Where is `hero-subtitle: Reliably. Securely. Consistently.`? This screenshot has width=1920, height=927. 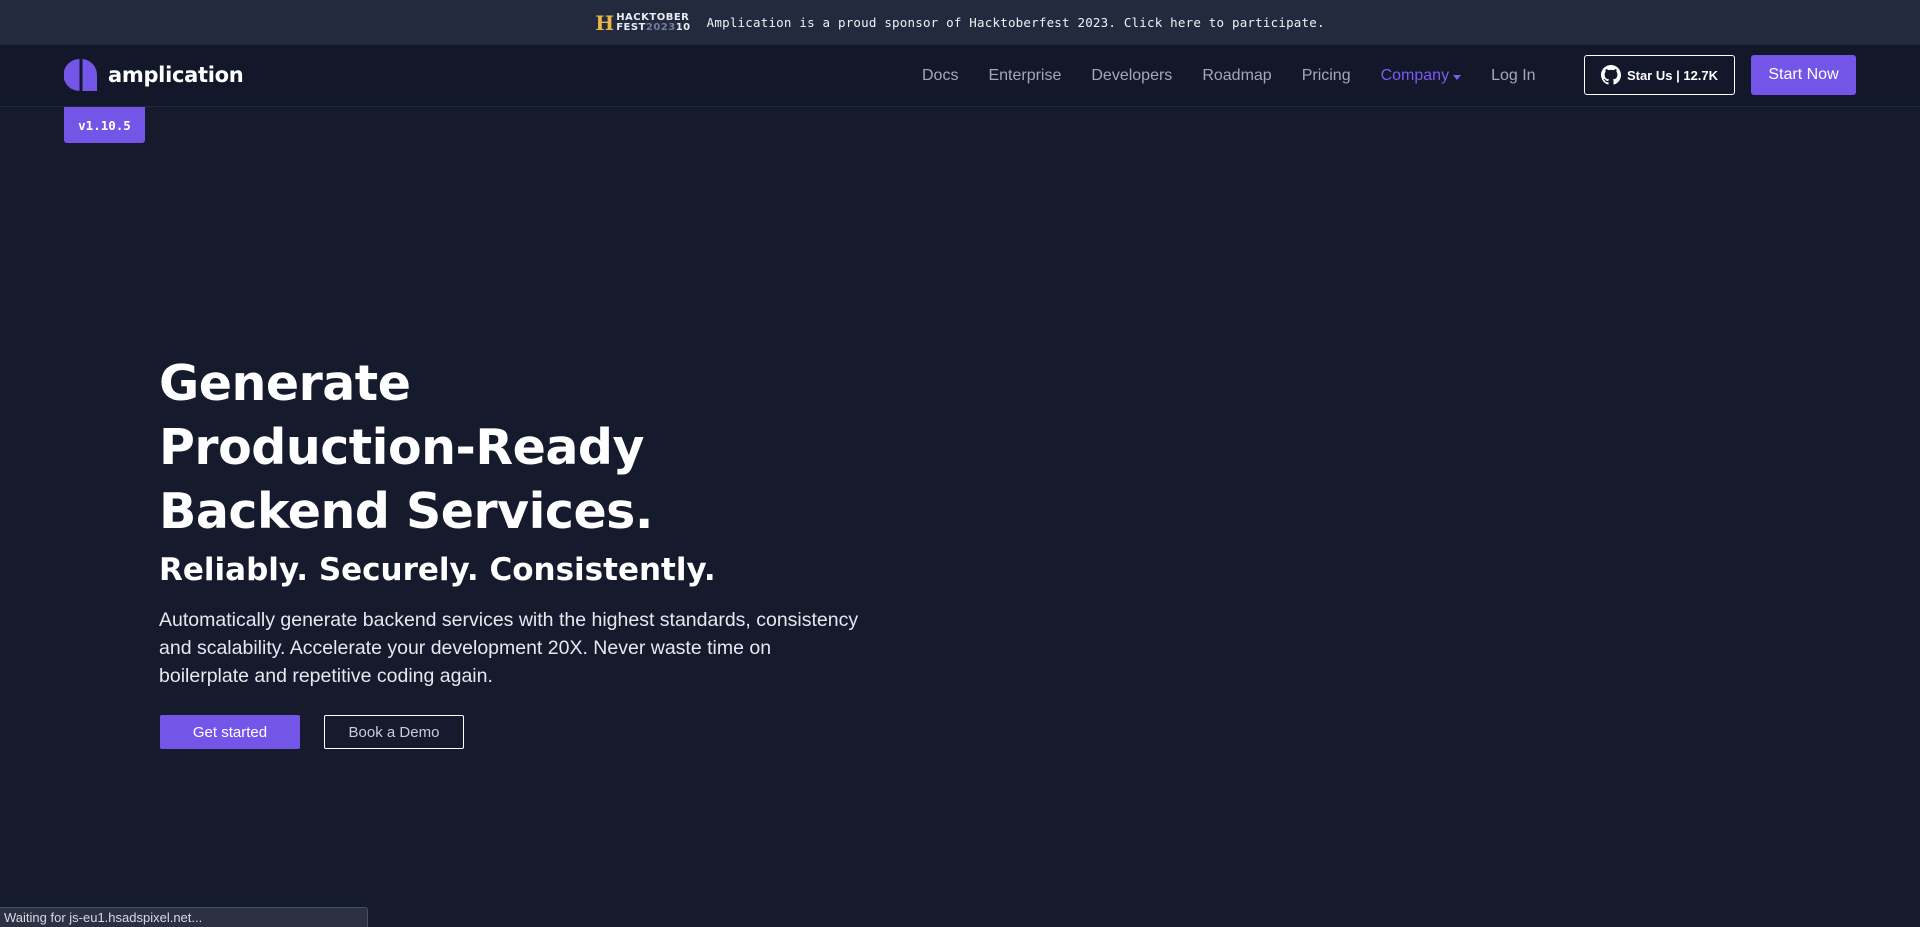 hero-subtitle: Reliably. Securely. Consistently. is located at coordinates (437, 570).